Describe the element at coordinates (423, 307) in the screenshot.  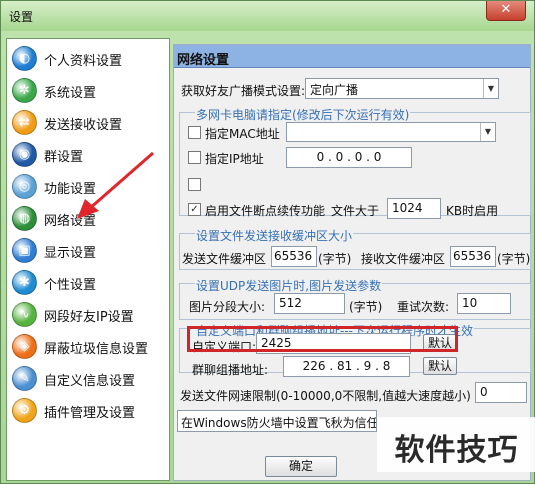
I see `retry-count-label: 重试次数:` at that location.